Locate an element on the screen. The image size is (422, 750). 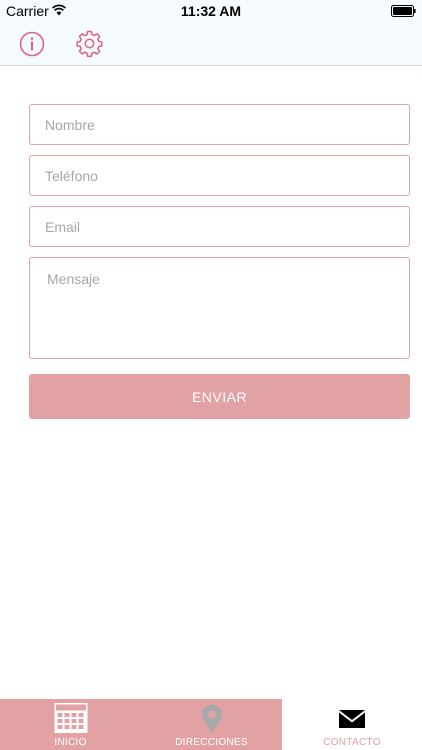
nav-bar is located at coordinates (211, 44).